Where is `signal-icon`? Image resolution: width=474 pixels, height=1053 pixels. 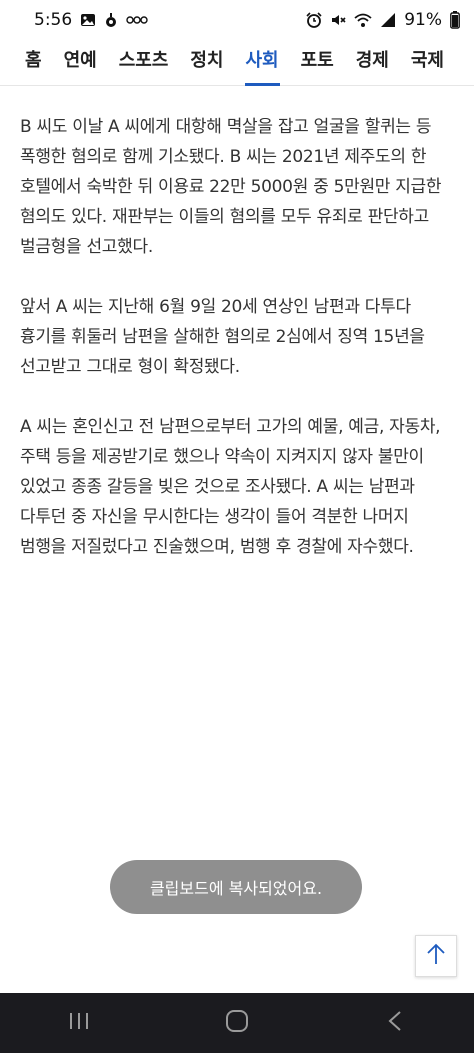
signal-icon is located at coordinates (388, 20).